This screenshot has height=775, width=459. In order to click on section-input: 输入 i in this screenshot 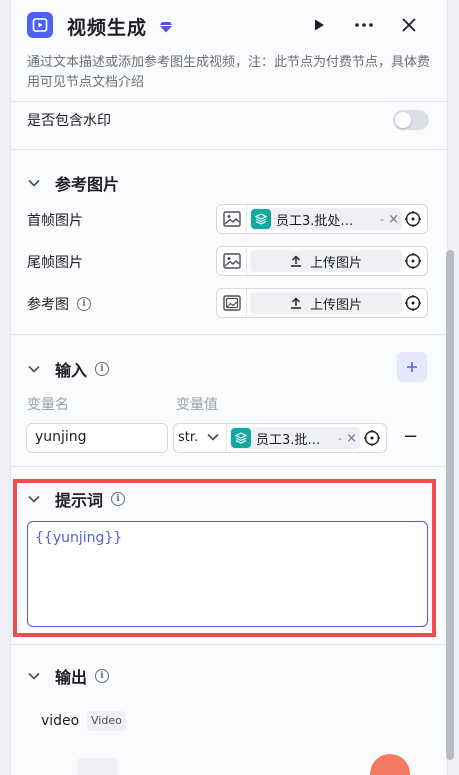, I will do `click(68, 369)`.